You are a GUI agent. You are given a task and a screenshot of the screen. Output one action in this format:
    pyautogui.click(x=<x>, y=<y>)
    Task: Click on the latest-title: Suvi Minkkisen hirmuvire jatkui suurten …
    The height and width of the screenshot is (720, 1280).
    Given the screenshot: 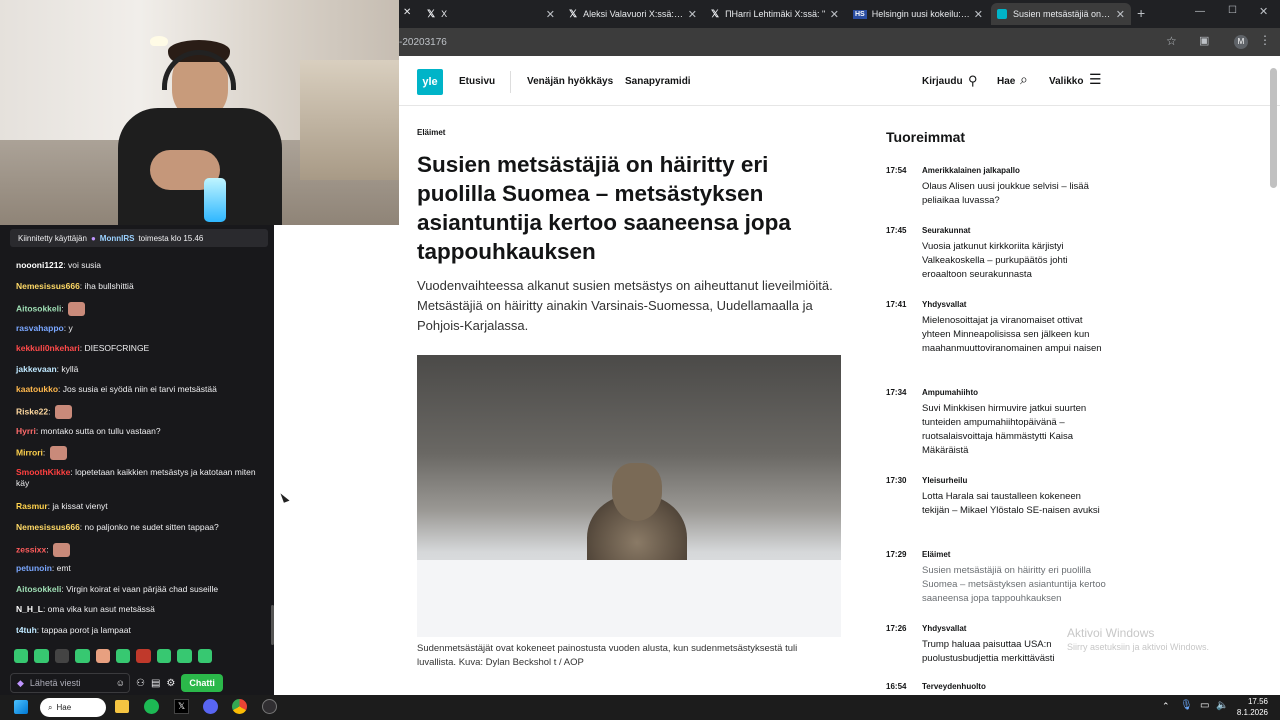 What is the action you would take?
    pyautogui.click(x=1014, y=430)
    